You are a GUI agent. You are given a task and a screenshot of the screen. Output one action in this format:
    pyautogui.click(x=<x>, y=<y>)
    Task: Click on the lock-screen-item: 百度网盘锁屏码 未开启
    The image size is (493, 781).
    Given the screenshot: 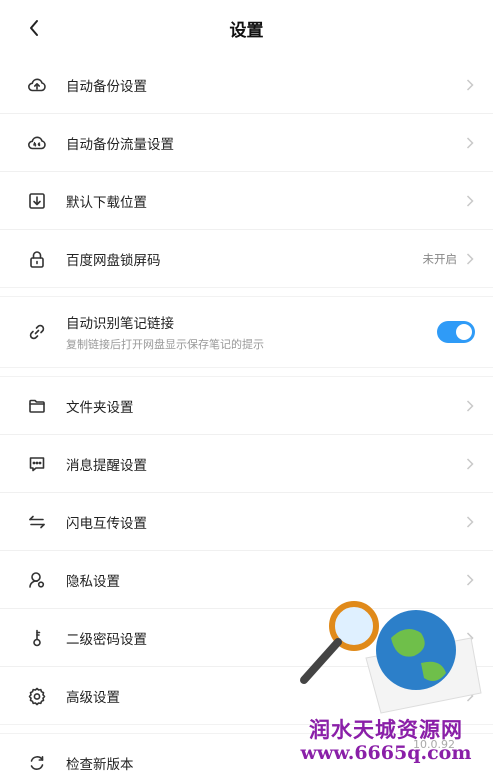 What is the action you would take?
    pyautogui.click(x=246, y=258)
    